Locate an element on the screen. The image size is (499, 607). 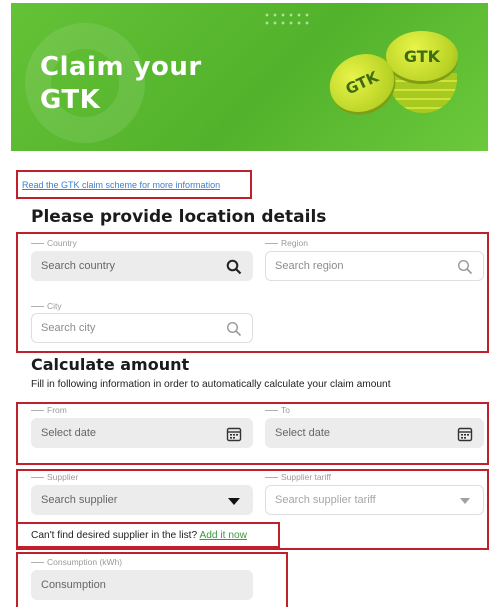
from-date-field: Select date is located at coordinates (142, 433).